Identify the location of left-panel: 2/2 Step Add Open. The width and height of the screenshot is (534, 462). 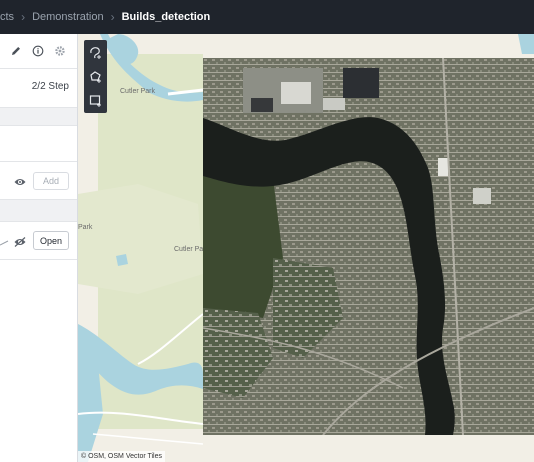
(39, 248).